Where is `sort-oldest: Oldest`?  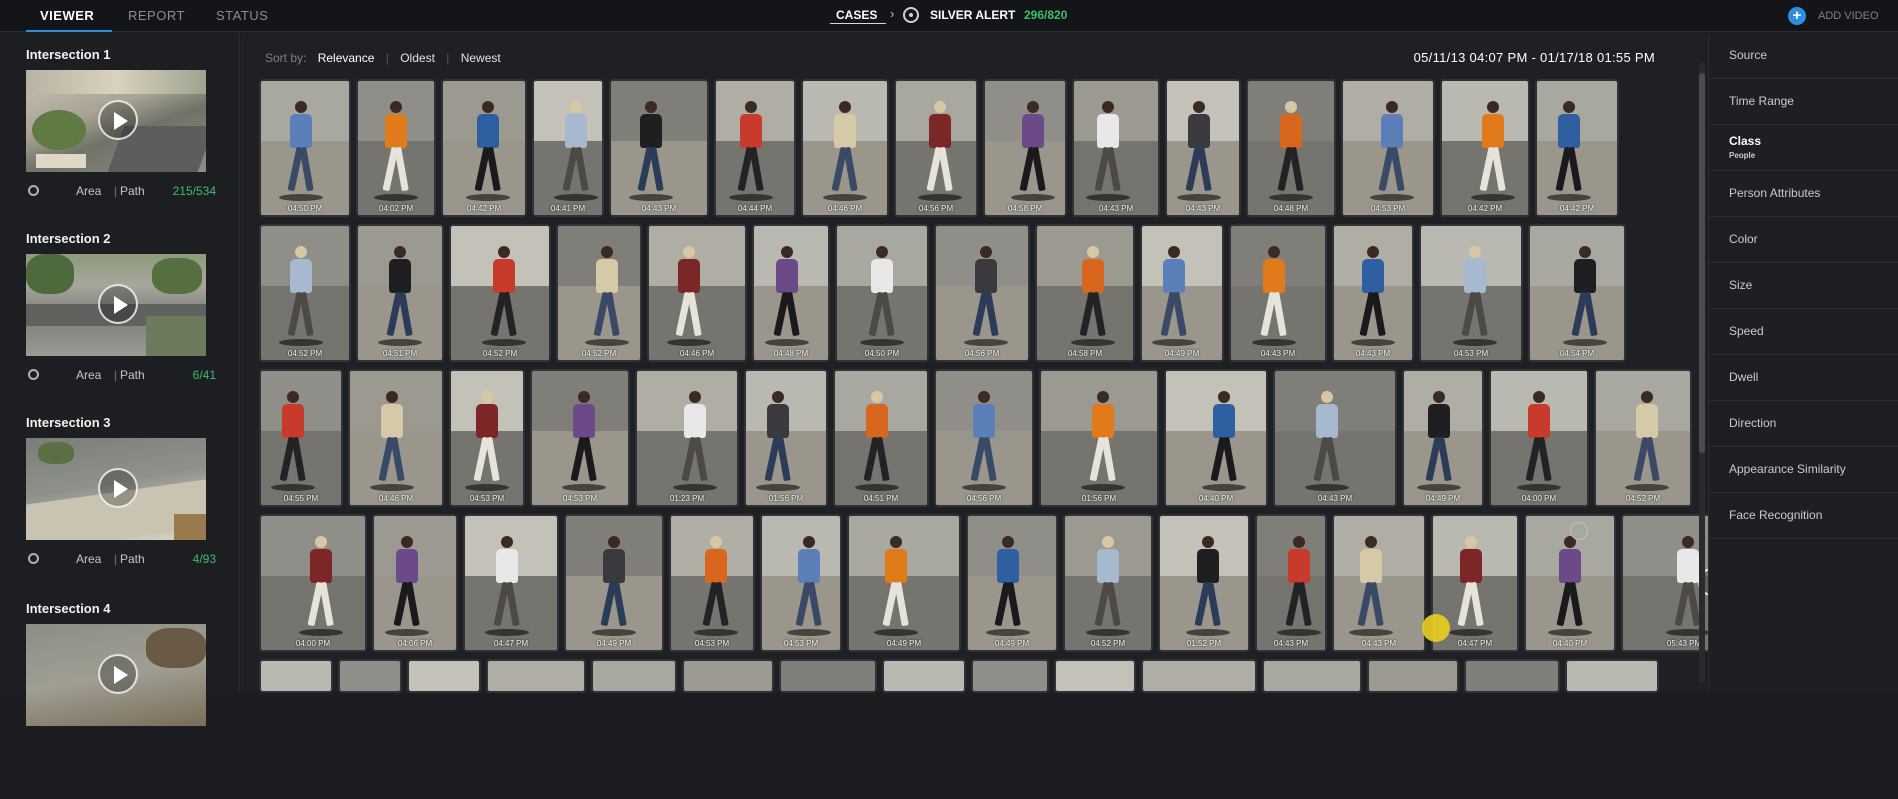
sort-oldest: Oldest is located at coordinates (417, 58).